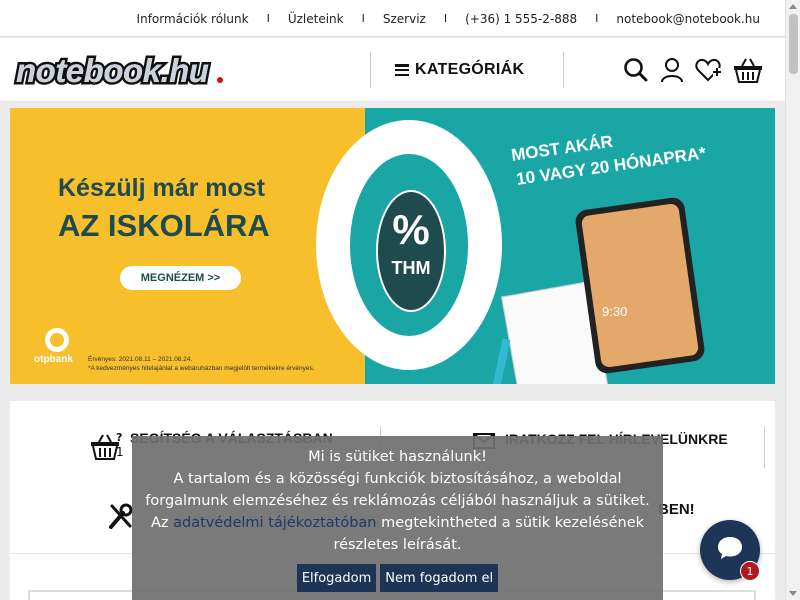 This screenshot has width=800, height=600. What do you see at coordinates (53, 359) in the screenshot?
I see `otpbank-name: otpbank` at bounding box center [53, 359].